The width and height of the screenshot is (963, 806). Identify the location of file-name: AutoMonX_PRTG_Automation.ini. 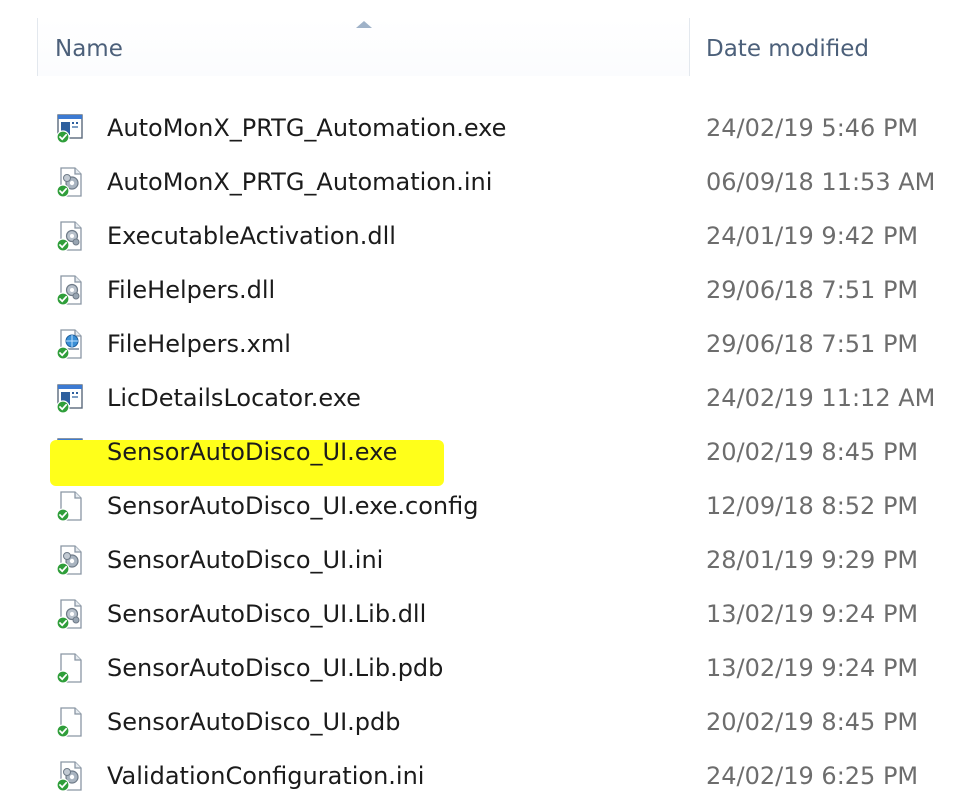
(300, 182).